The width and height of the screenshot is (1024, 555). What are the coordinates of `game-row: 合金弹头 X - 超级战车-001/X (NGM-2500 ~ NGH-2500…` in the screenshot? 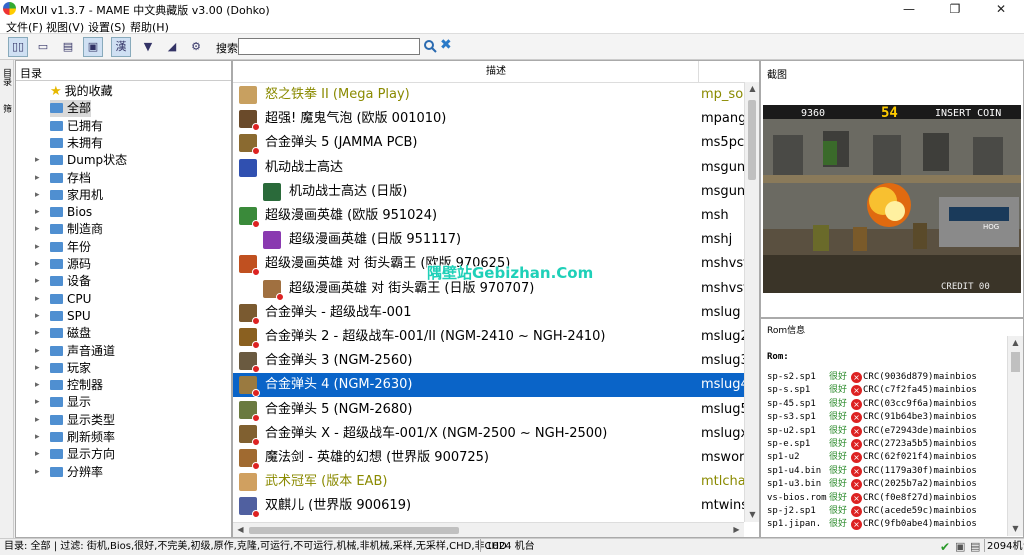 It's located at (496, 434).